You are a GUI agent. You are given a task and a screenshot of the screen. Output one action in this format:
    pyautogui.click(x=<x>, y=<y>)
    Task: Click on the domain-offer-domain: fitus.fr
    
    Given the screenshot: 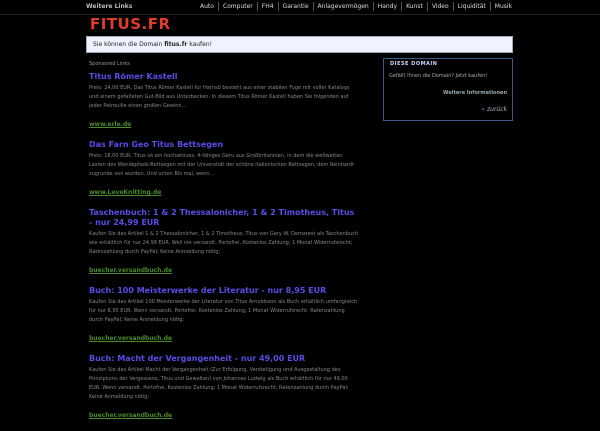 What is the action you would take?
    pyautogui.click(x=175, y=44)
    